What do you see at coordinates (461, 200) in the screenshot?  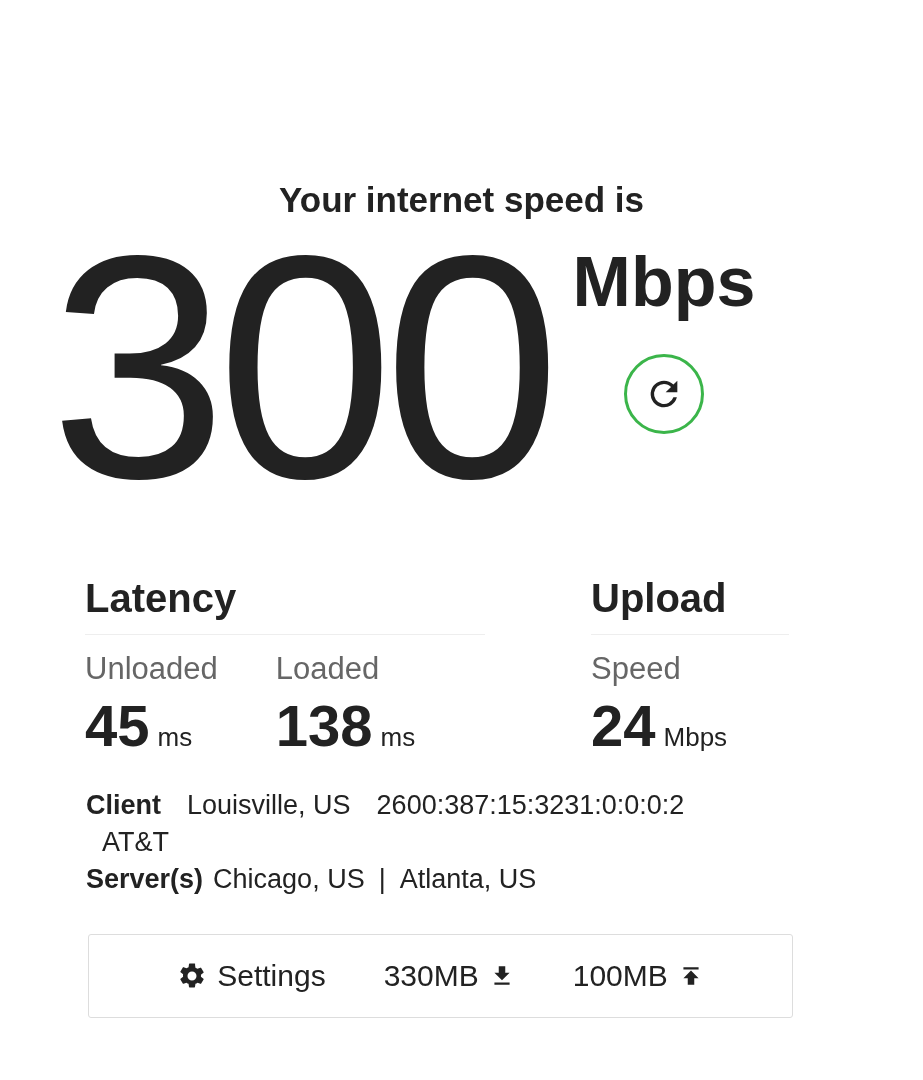 I see `speed-headline: Your internet speed is` at bounding box center [461, 200].